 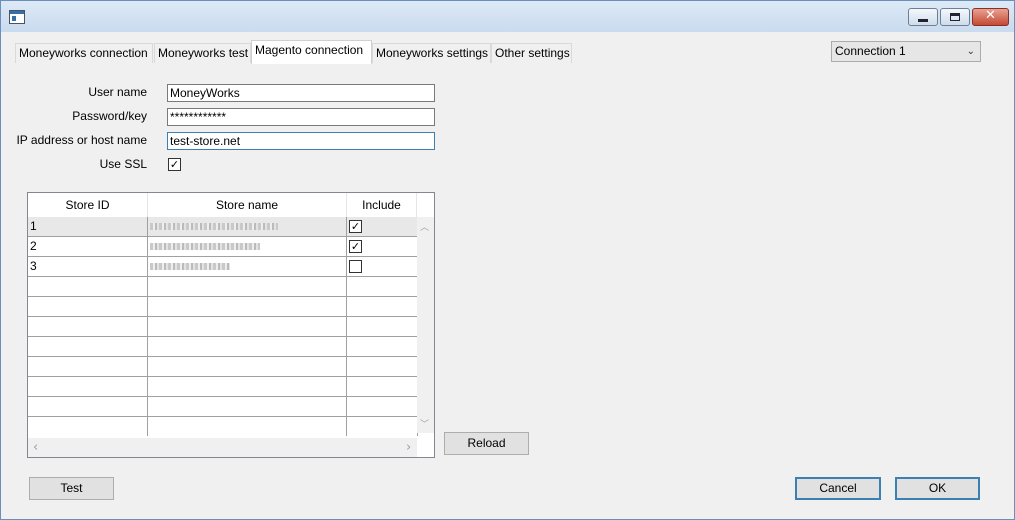 What do you see at coordinates (355, 266) in the screenshot?
I see `include-checkbox` at bounding box center [355, 266].